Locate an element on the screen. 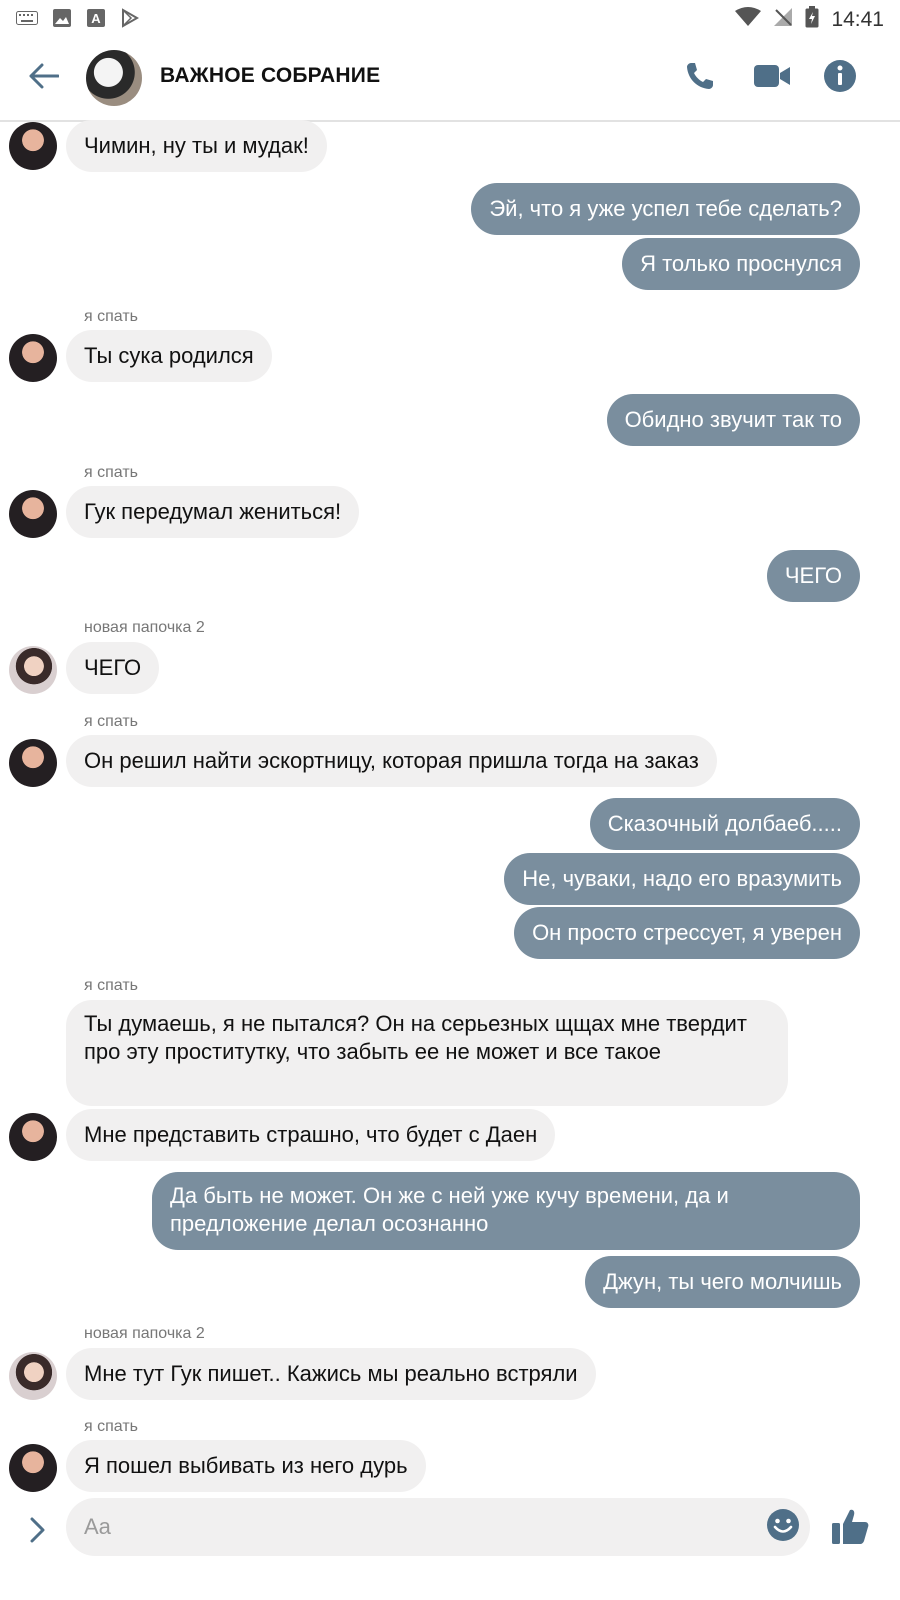  message-composer is located at coordinates (450, 1546).